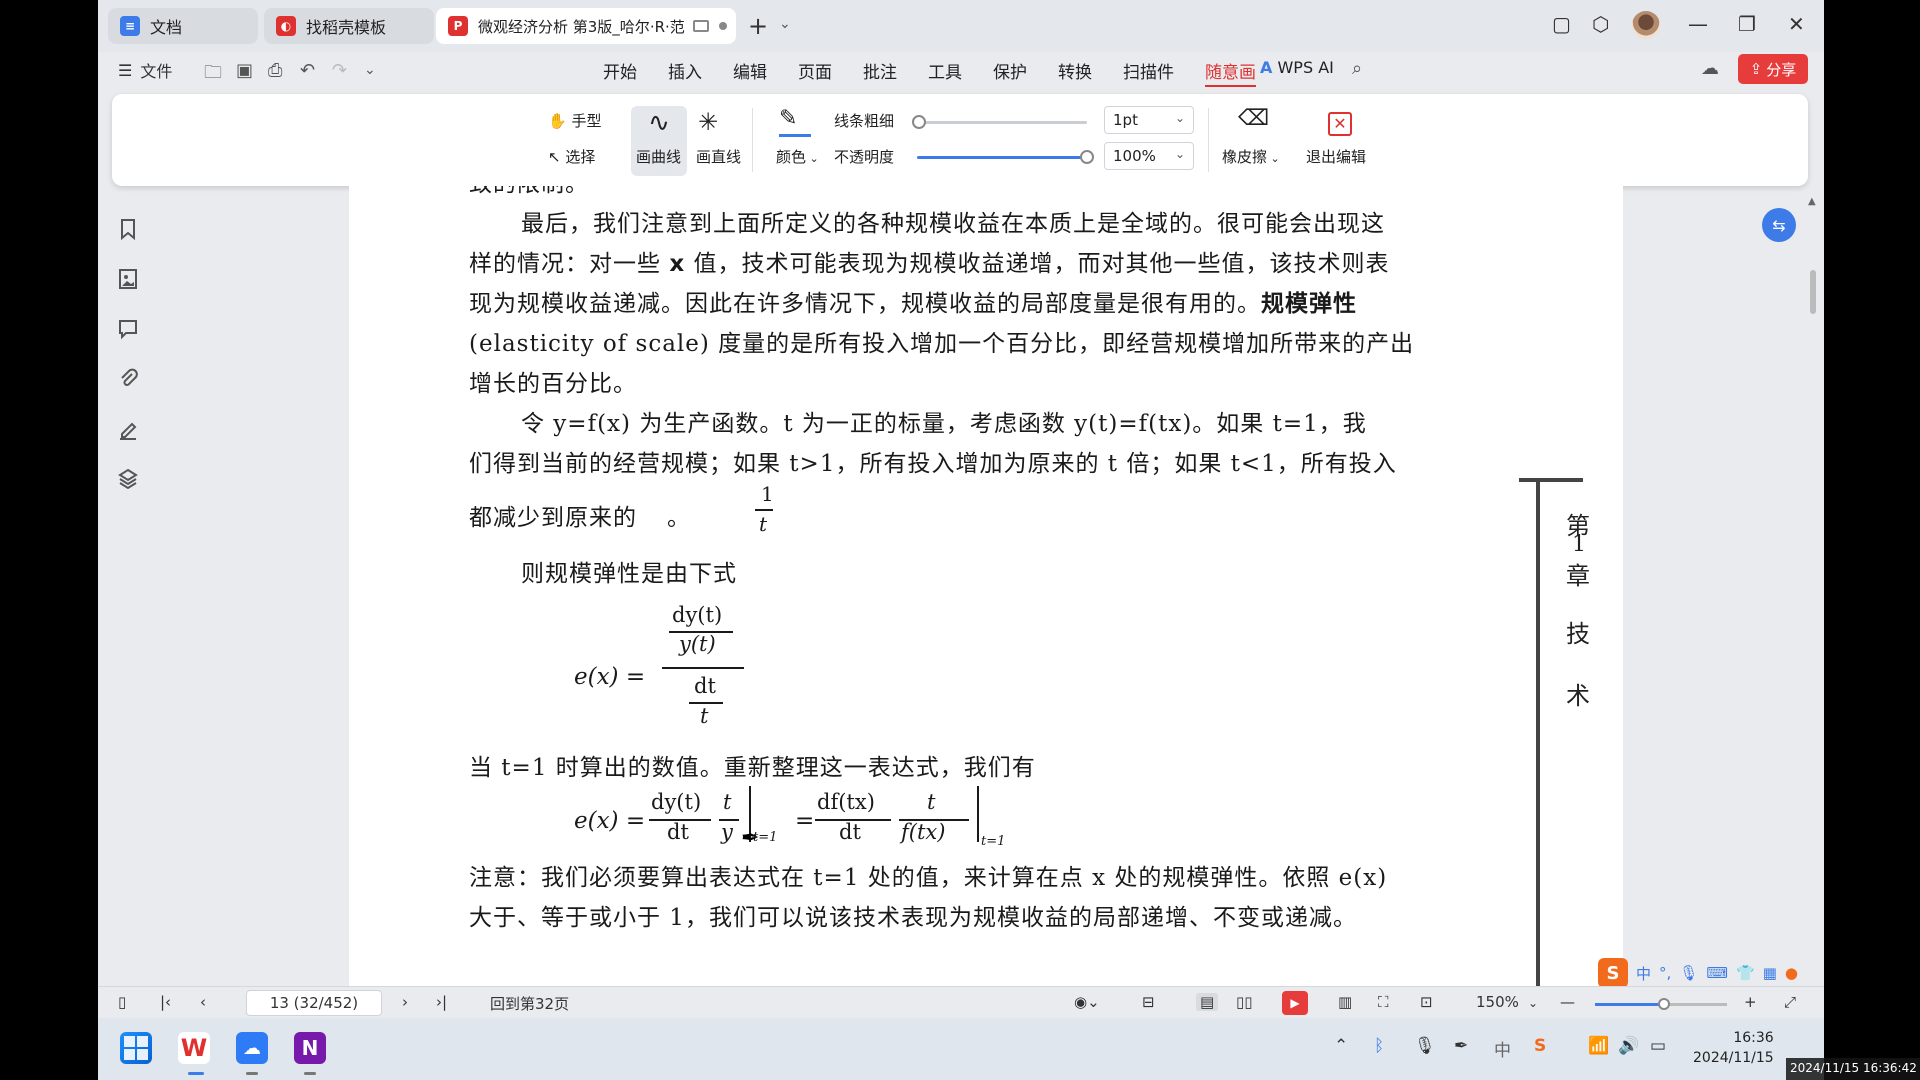 The image size is (1920, 1080). Describe the element at coordinates (1628, 1046) in the screenshot. I see `volume-icon: 🔊` at that location.